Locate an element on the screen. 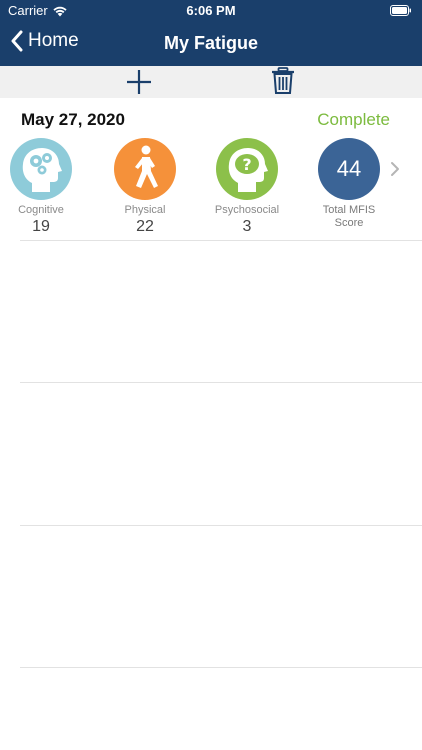 Image resolution: width=422 pixels, height=750 pixels. navigation-bar: Home My Fatigue is located at coordinates (211, 44).